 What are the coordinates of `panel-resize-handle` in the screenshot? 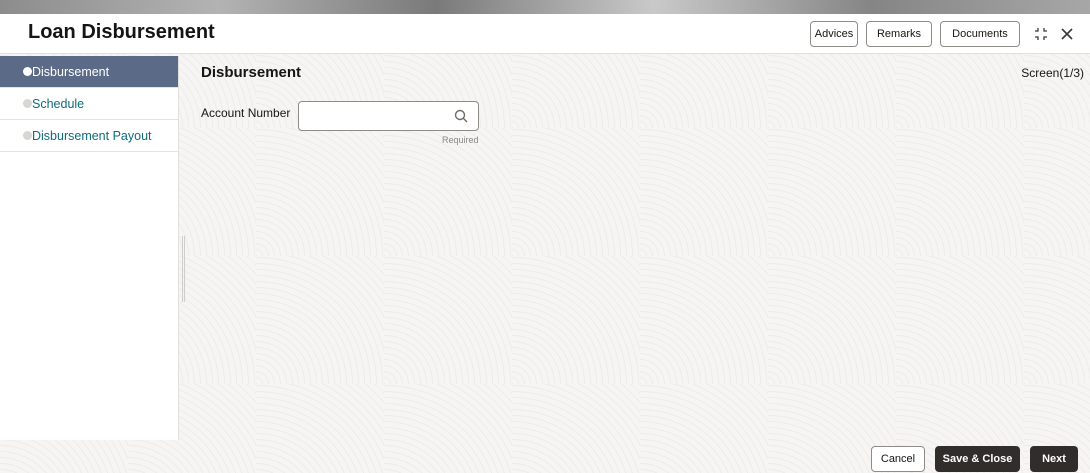 It's located at (183, 269).